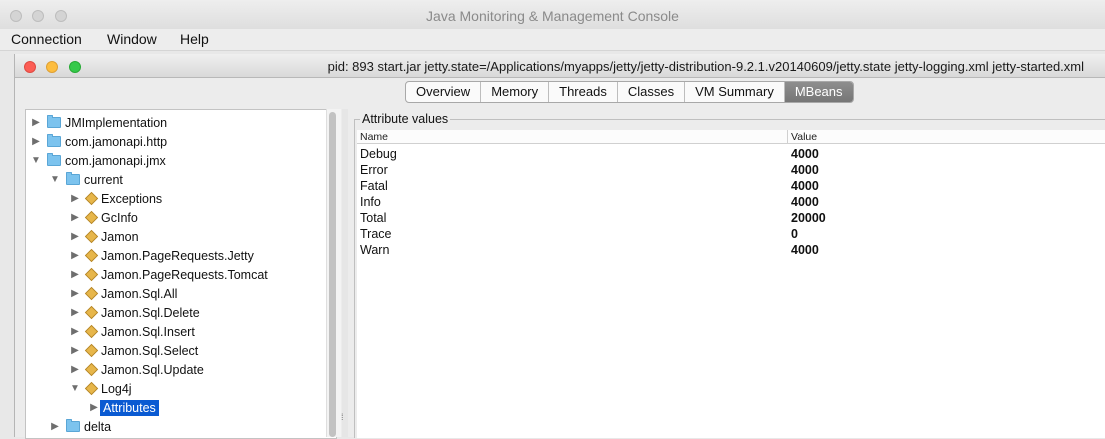 The image size is (1105, 439). What do you see at coordinates (136, 369) in the screenshot?
I see `tree-node: ▶ Jamon.Sql.Update` at bounding box center [136, 369].